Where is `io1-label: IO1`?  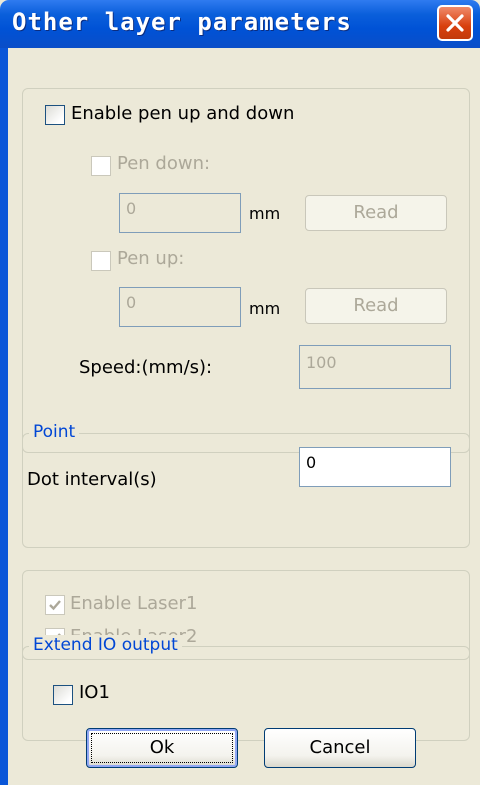
io1-label: IO1 is located at coordinates (94, 692).